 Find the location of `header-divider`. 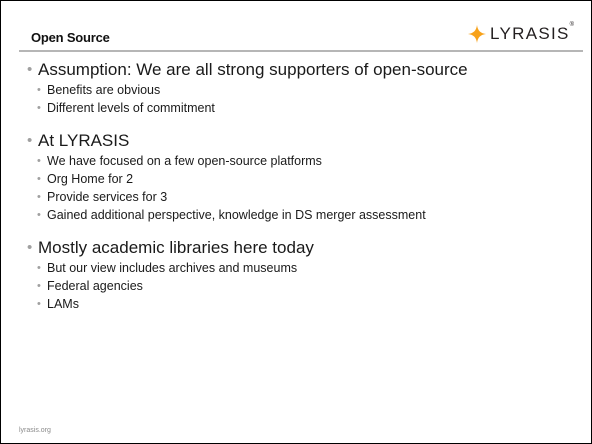

header-divider is located at coordinates (301, 51).